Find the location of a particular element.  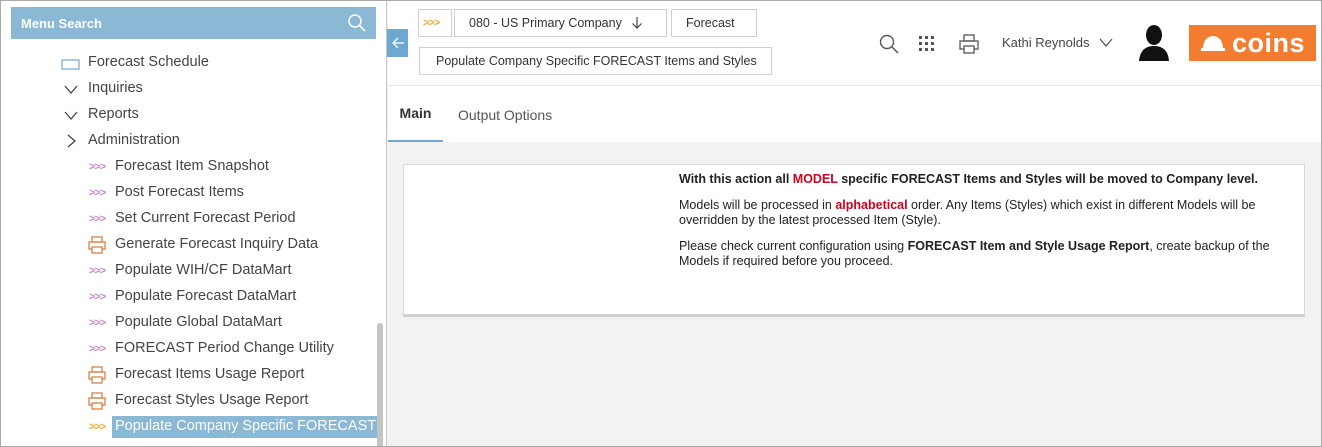

breadcrumb-home: >>> is located at coordinates (435, 23).